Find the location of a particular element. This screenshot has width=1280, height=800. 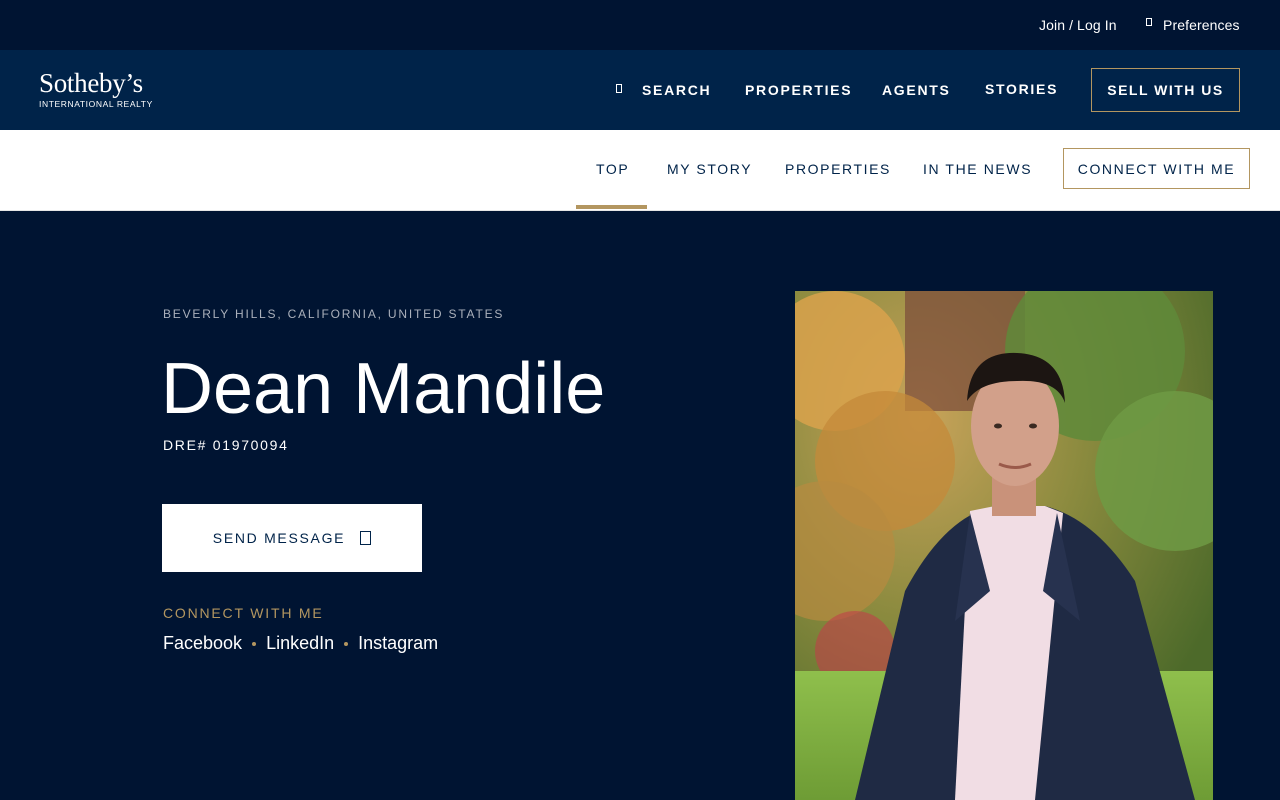

brand-subtitle: INTERNATIONAL REALTY is located at coordinates (96, 104).